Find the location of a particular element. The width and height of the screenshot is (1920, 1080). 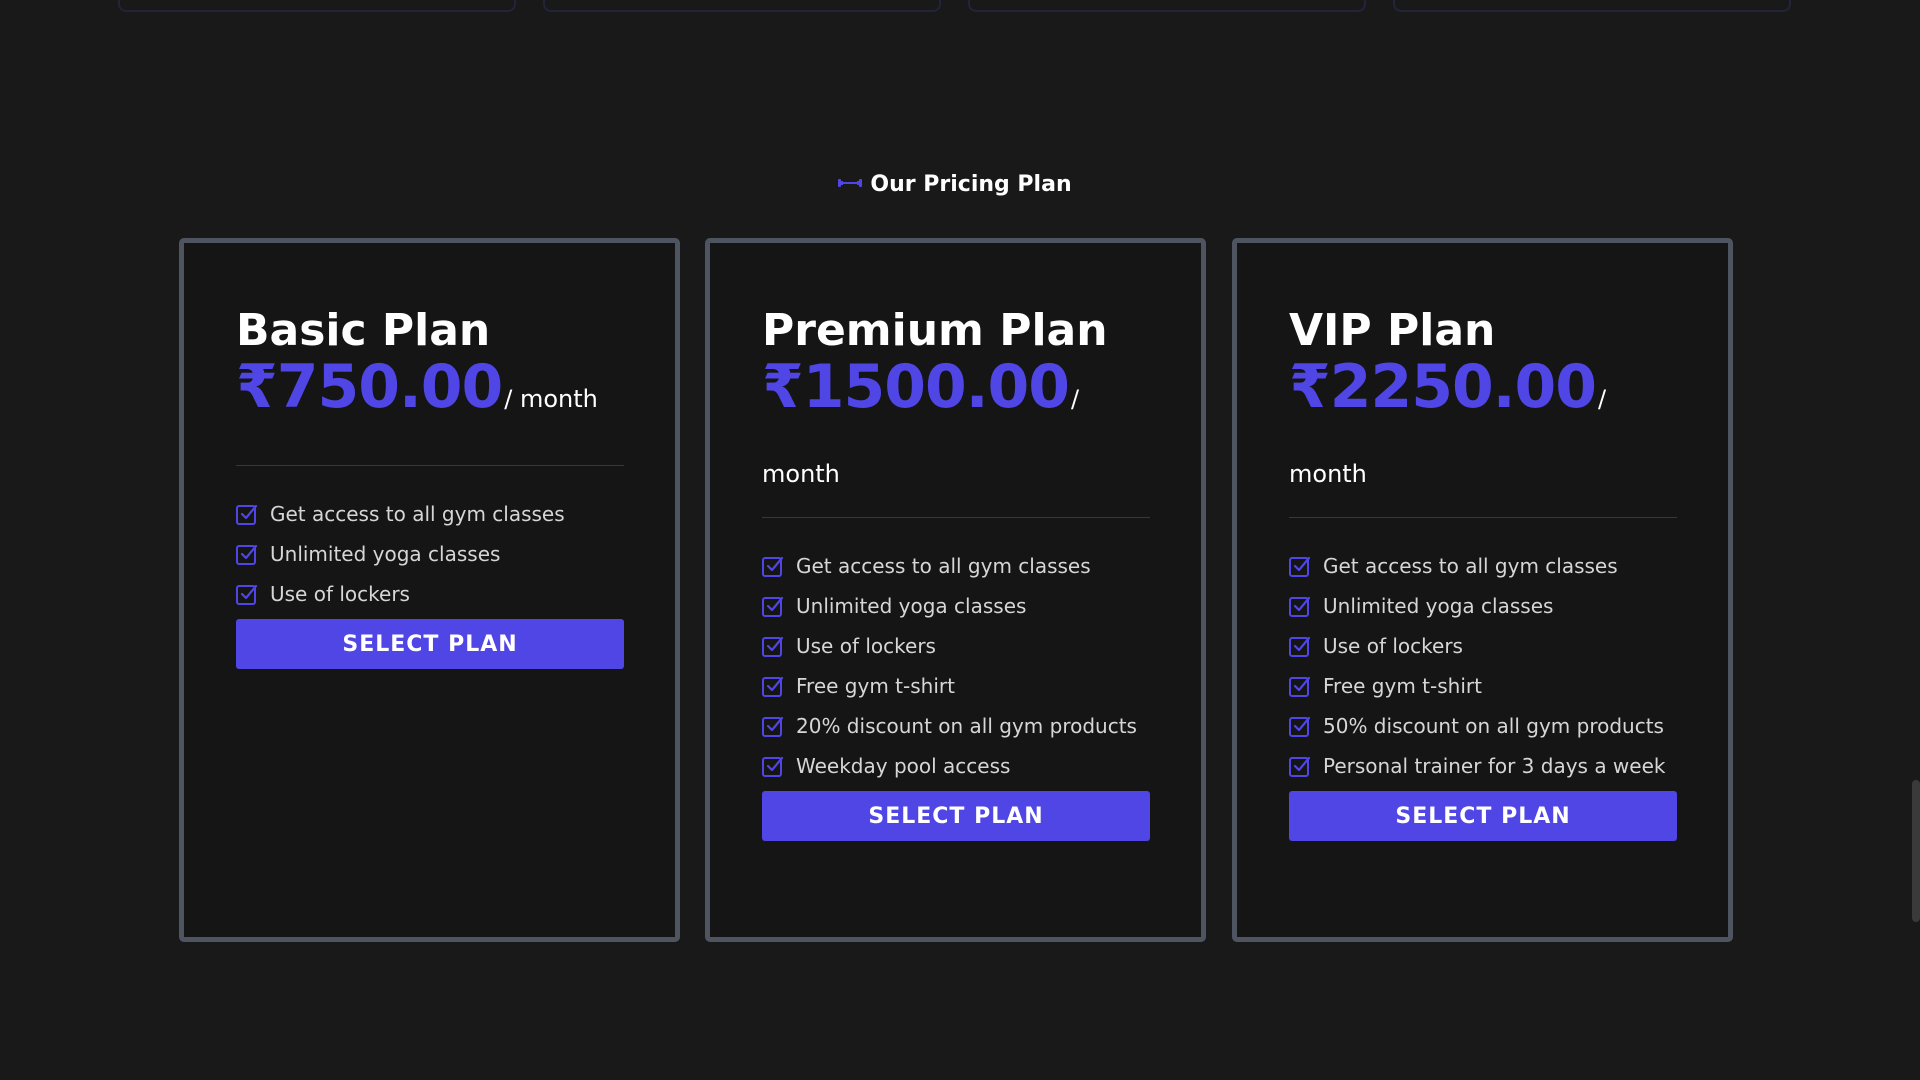

plan-name: Basic Plan is located at coordinates (363, 330).